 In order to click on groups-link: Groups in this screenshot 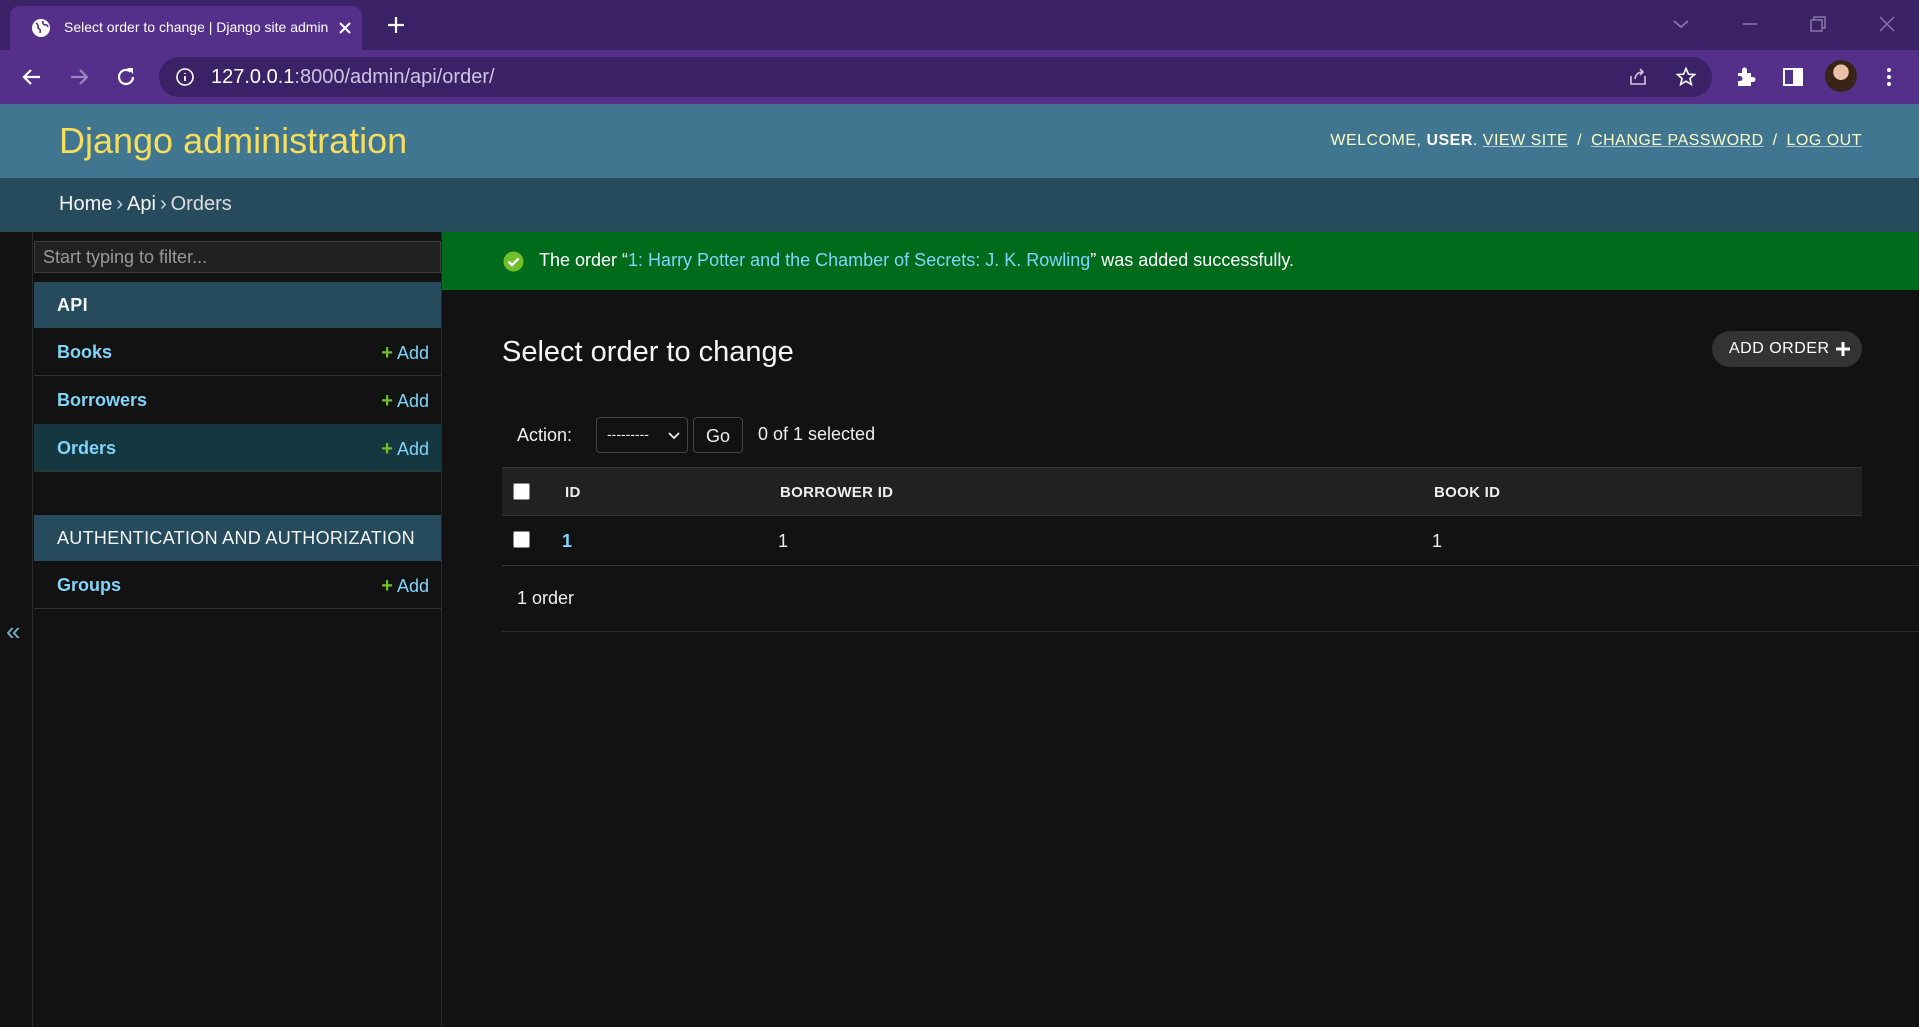, I will do `click(89, 585)`.